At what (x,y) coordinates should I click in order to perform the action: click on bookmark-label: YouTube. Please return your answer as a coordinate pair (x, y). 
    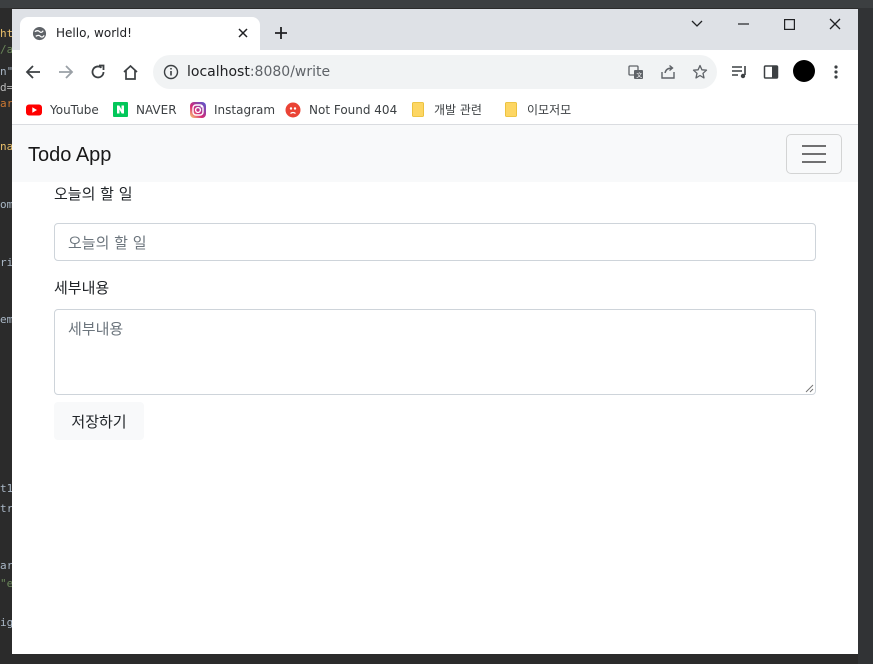
    Looking at the image, I should click on (74, 109).